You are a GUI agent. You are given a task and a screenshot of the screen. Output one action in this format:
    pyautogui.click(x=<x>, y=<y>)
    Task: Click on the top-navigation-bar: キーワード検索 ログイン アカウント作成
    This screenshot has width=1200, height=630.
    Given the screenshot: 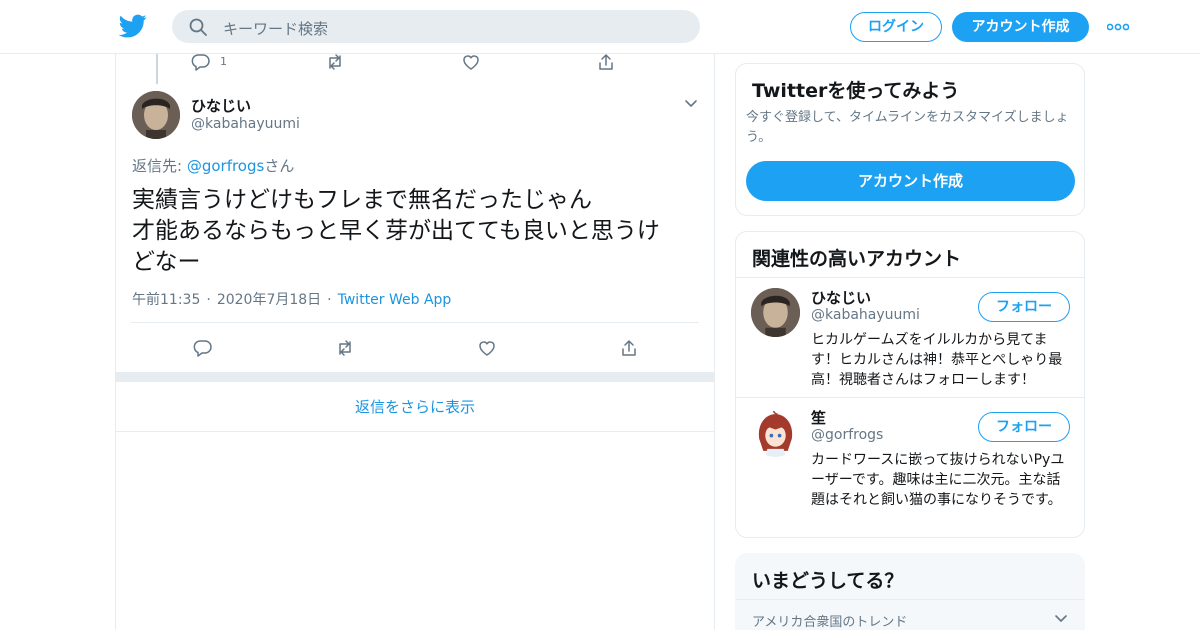 What is the action you would take?
    pyautogui.click(x=600, y=27)
    